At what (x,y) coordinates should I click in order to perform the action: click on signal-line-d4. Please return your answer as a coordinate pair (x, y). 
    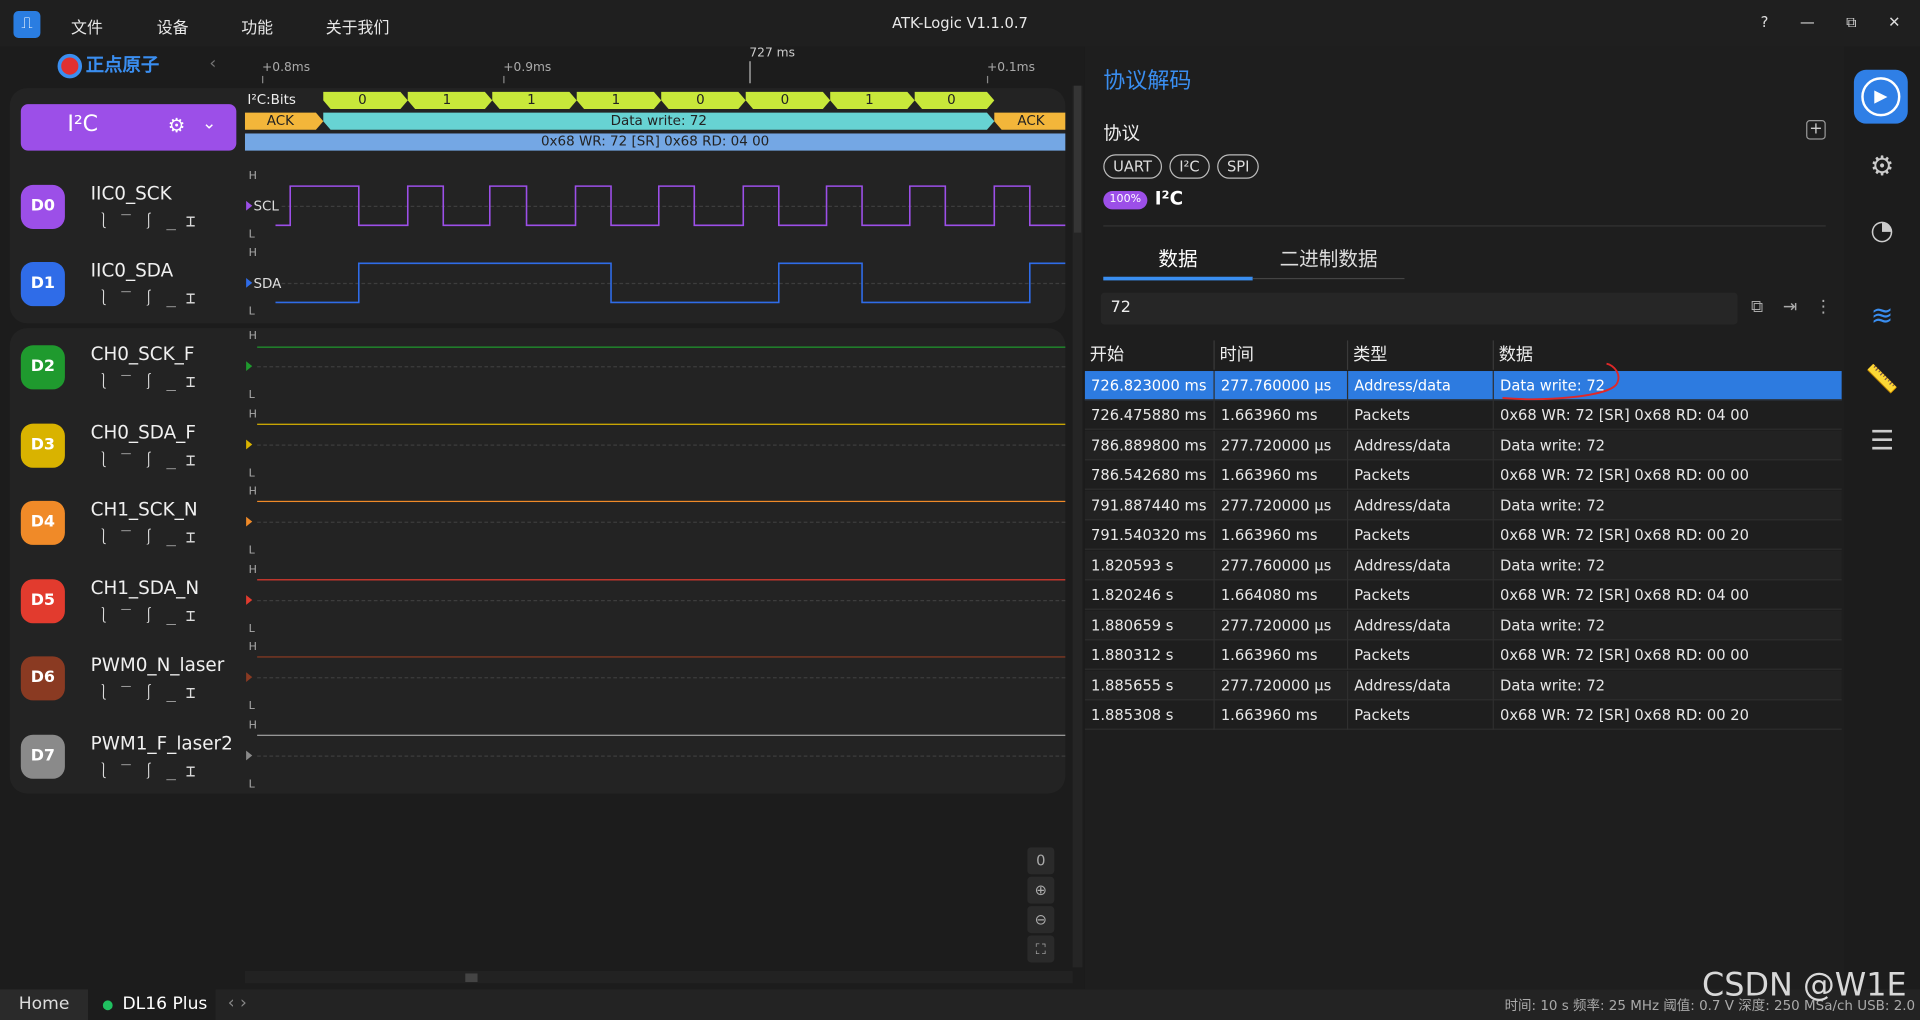
    Looking at the image, I should click on (661, 501).